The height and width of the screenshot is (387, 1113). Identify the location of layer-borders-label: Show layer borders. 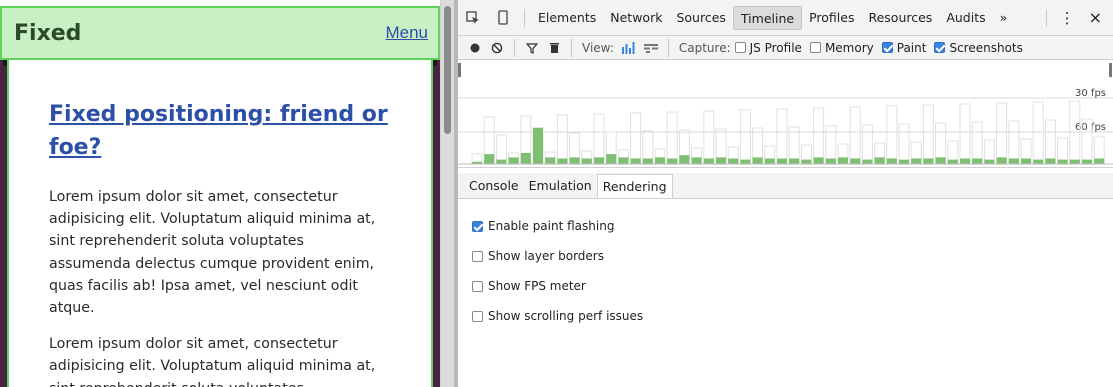
(546, 256).